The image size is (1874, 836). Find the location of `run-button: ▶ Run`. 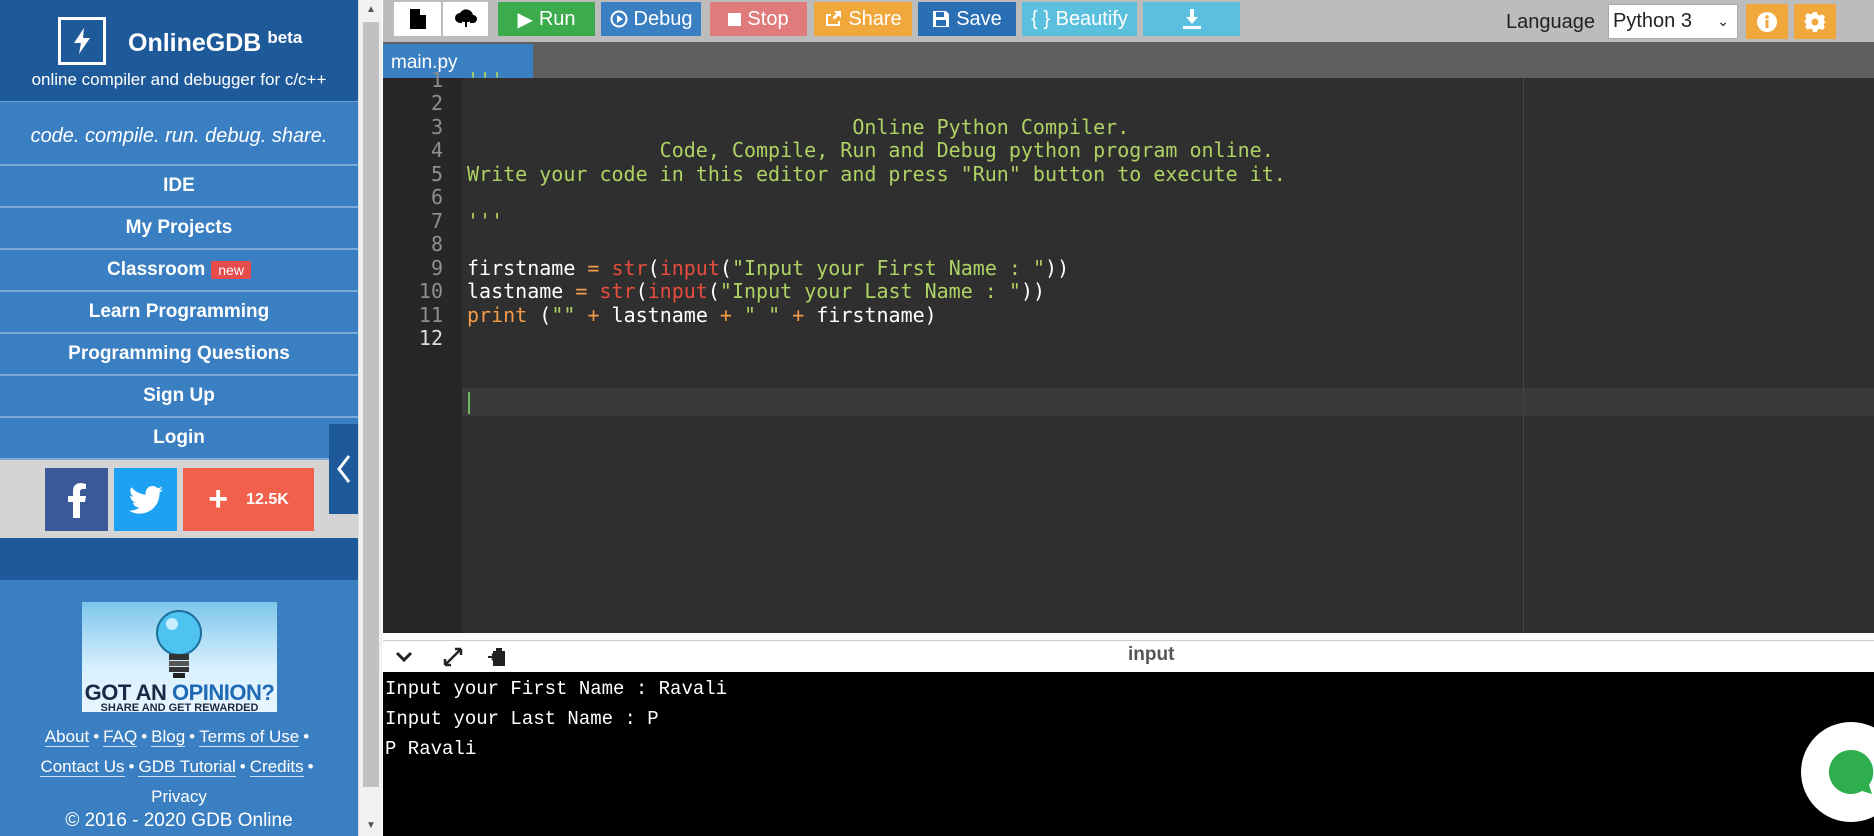

run-button: ▶ Run is located at coordinates (546, 19).